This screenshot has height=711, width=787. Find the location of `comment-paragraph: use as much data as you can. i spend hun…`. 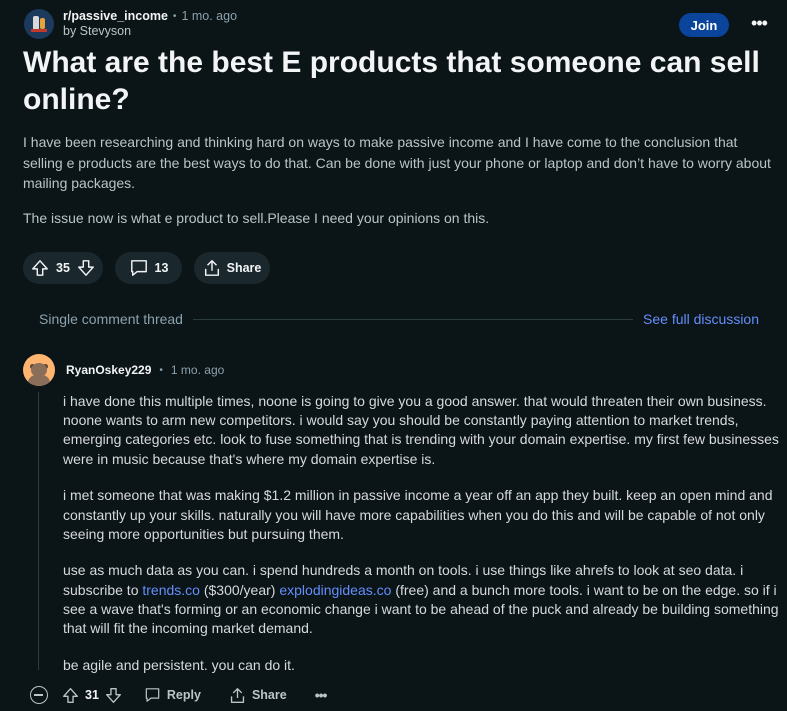

comment-paragraph: use as much data as you can. i spend hun… is located at coordinates (423, 599).